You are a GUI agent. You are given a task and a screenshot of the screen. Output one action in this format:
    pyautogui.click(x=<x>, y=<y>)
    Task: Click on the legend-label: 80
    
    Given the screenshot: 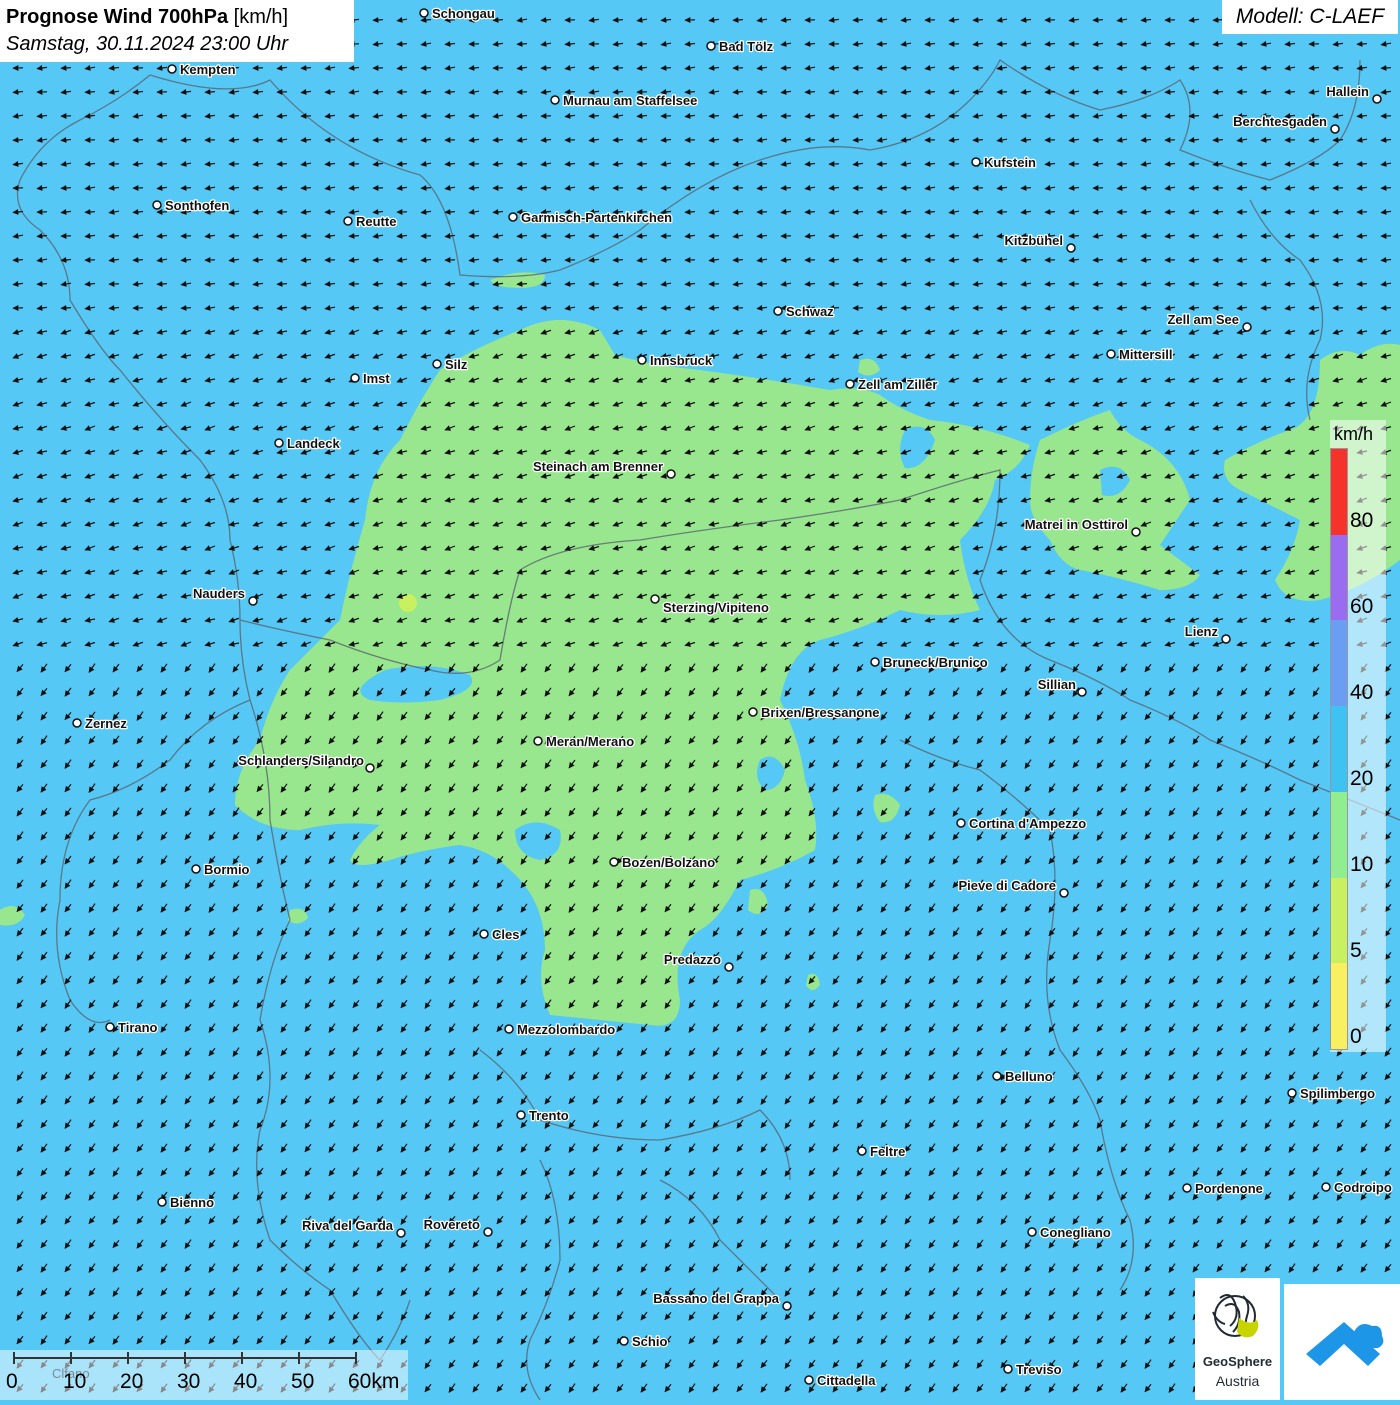 What is the action you would take?
    pyautogui.click(x=1361, y=521)
    